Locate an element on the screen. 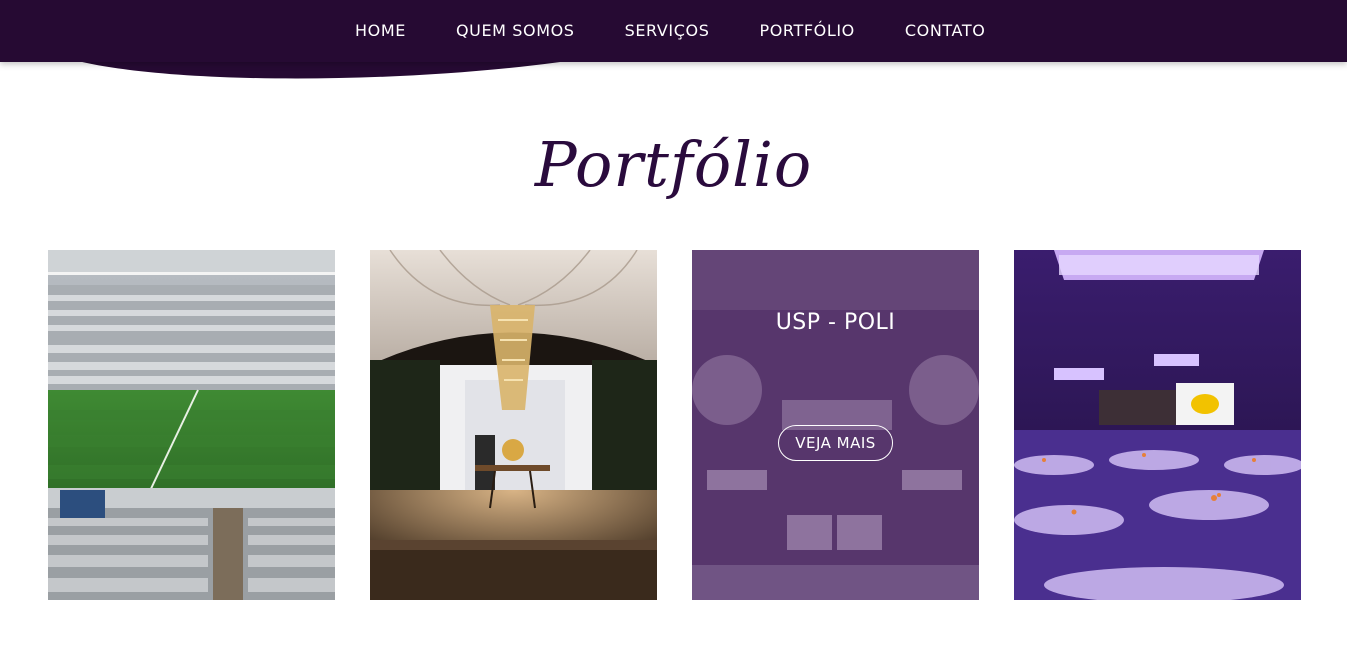  portfolio-card-usp-poli: USP - POLI VEJA MAIS is located at coordinates (835, 425).